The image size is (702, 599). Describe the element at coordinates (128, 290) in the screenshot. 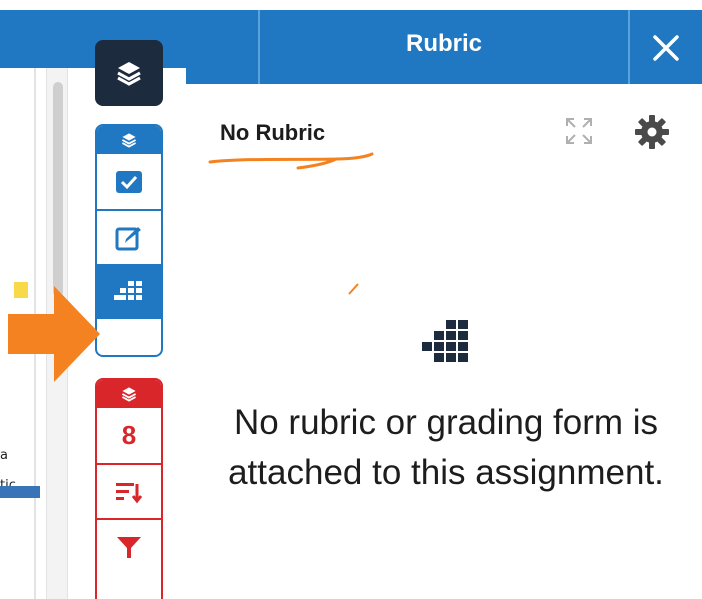

I see `grid-icon` at that location.